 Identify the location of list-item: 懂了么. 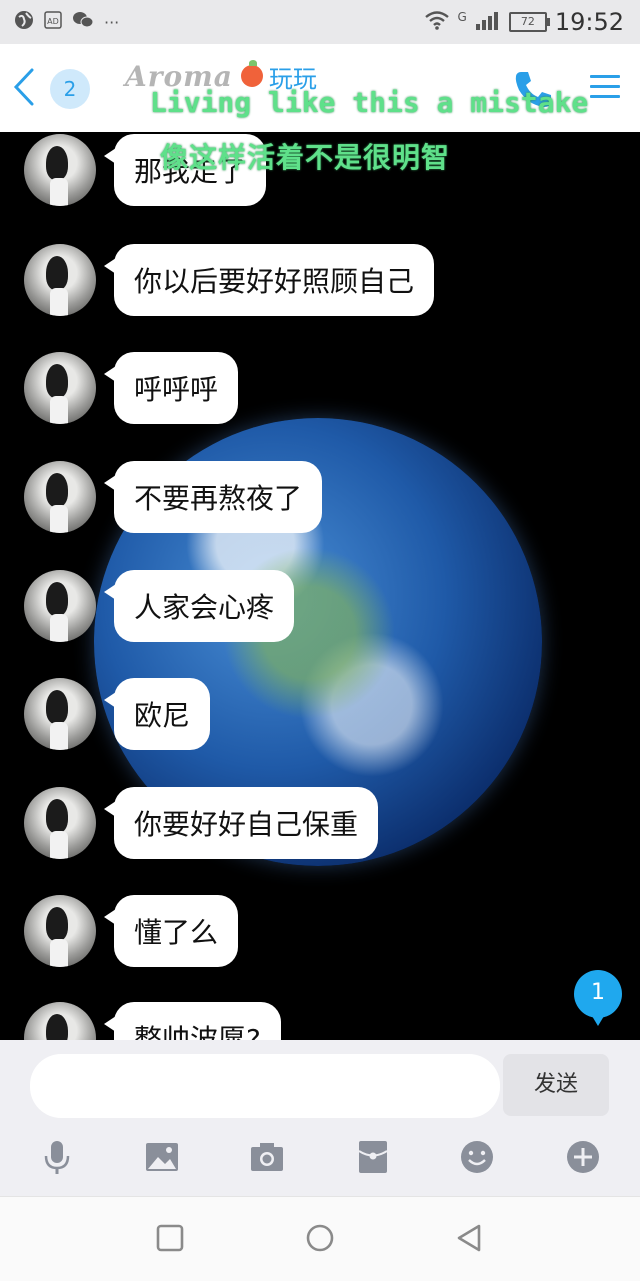
(131, 931).